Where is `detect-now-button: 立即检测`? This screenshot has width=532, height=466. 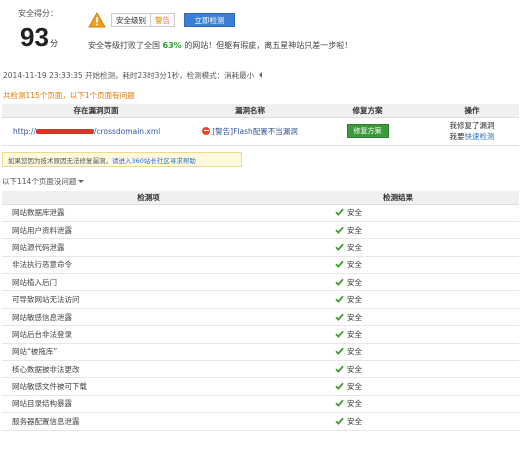 detect-now-button: 立即检测 is located at coordinates (209, 20).